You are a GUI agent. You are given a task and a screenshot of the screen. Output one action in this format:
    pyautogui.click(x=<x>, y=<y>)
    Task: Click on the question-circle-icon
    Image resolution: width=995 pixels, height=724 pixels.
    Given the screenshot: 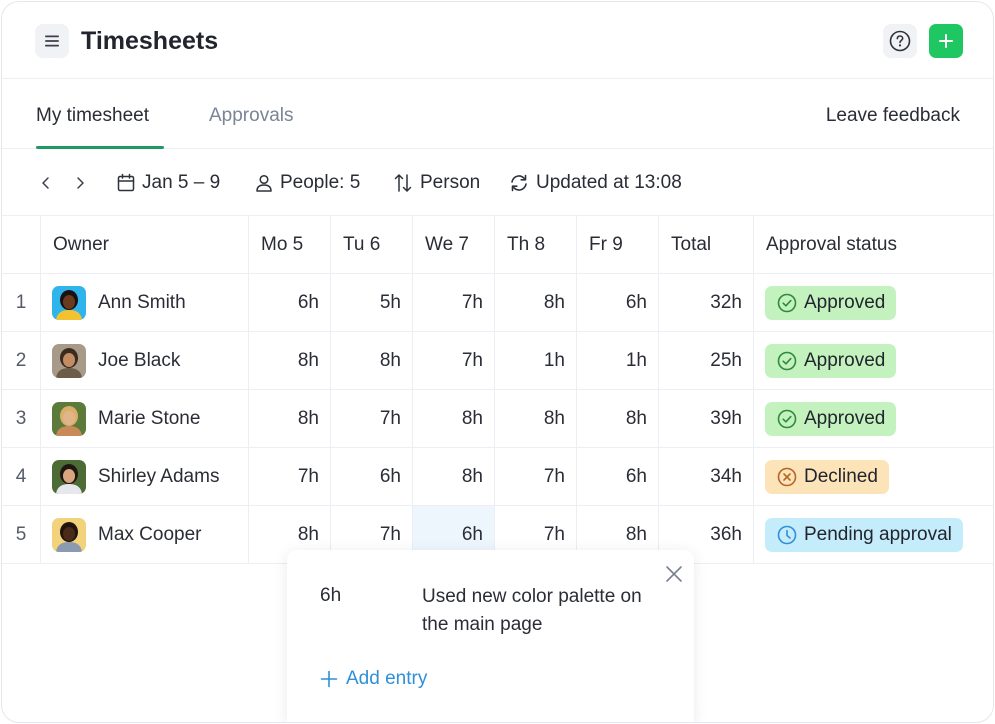 What is the action you would take?
    pyautogui.click(x=900, y=41)
    